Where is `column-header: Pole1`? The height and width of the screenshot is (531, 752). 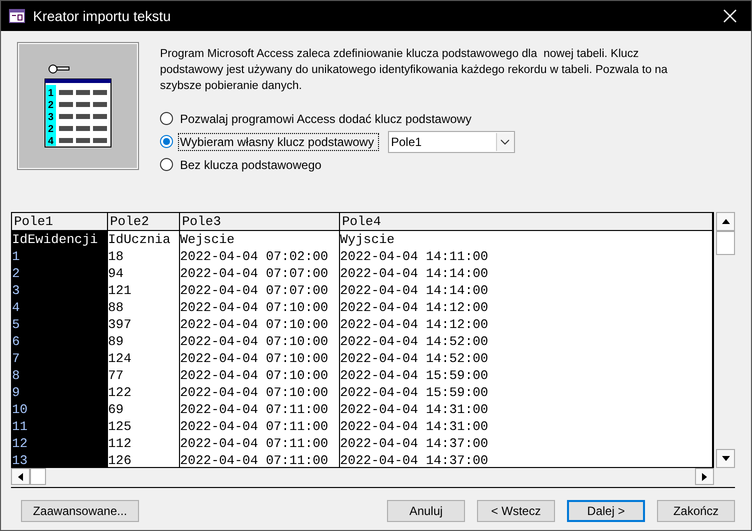 column-header: Pole1 is located at coordinates (60, 222).